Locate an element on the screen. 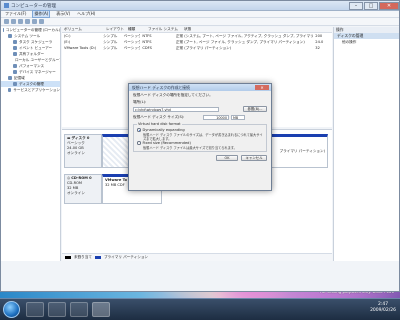 The image size is (400, 320). disk-0-name: ディスク 0 is located at coordinates (80, 138).